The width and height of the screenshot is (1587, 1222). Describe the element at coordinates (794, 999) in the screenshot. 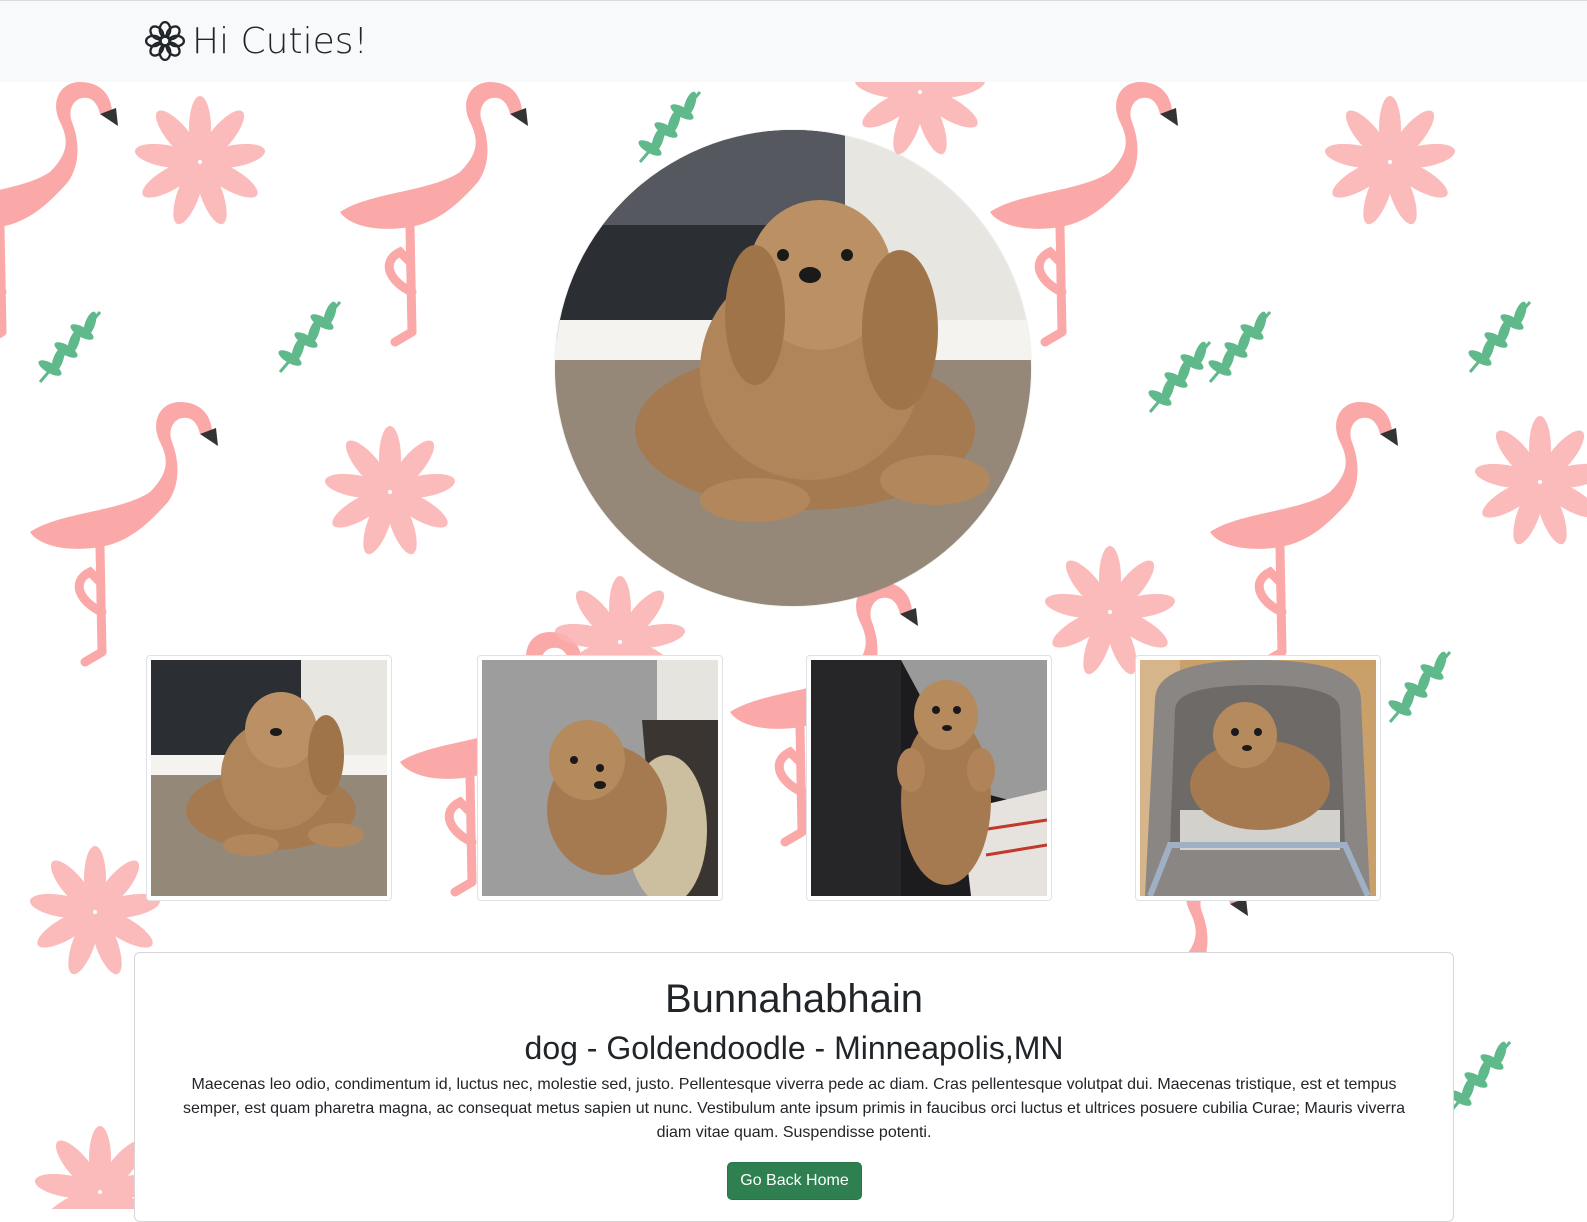

I see `pet-name: Bunnahabhain` at that location.